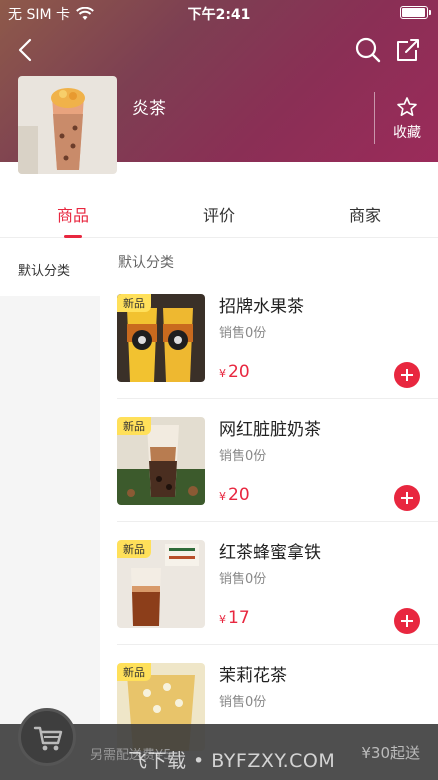 The width and height of the screenshot is (438, 780). I want to click on status-bar: 无 SIM 卡 下午2:41, so click(219, 13).